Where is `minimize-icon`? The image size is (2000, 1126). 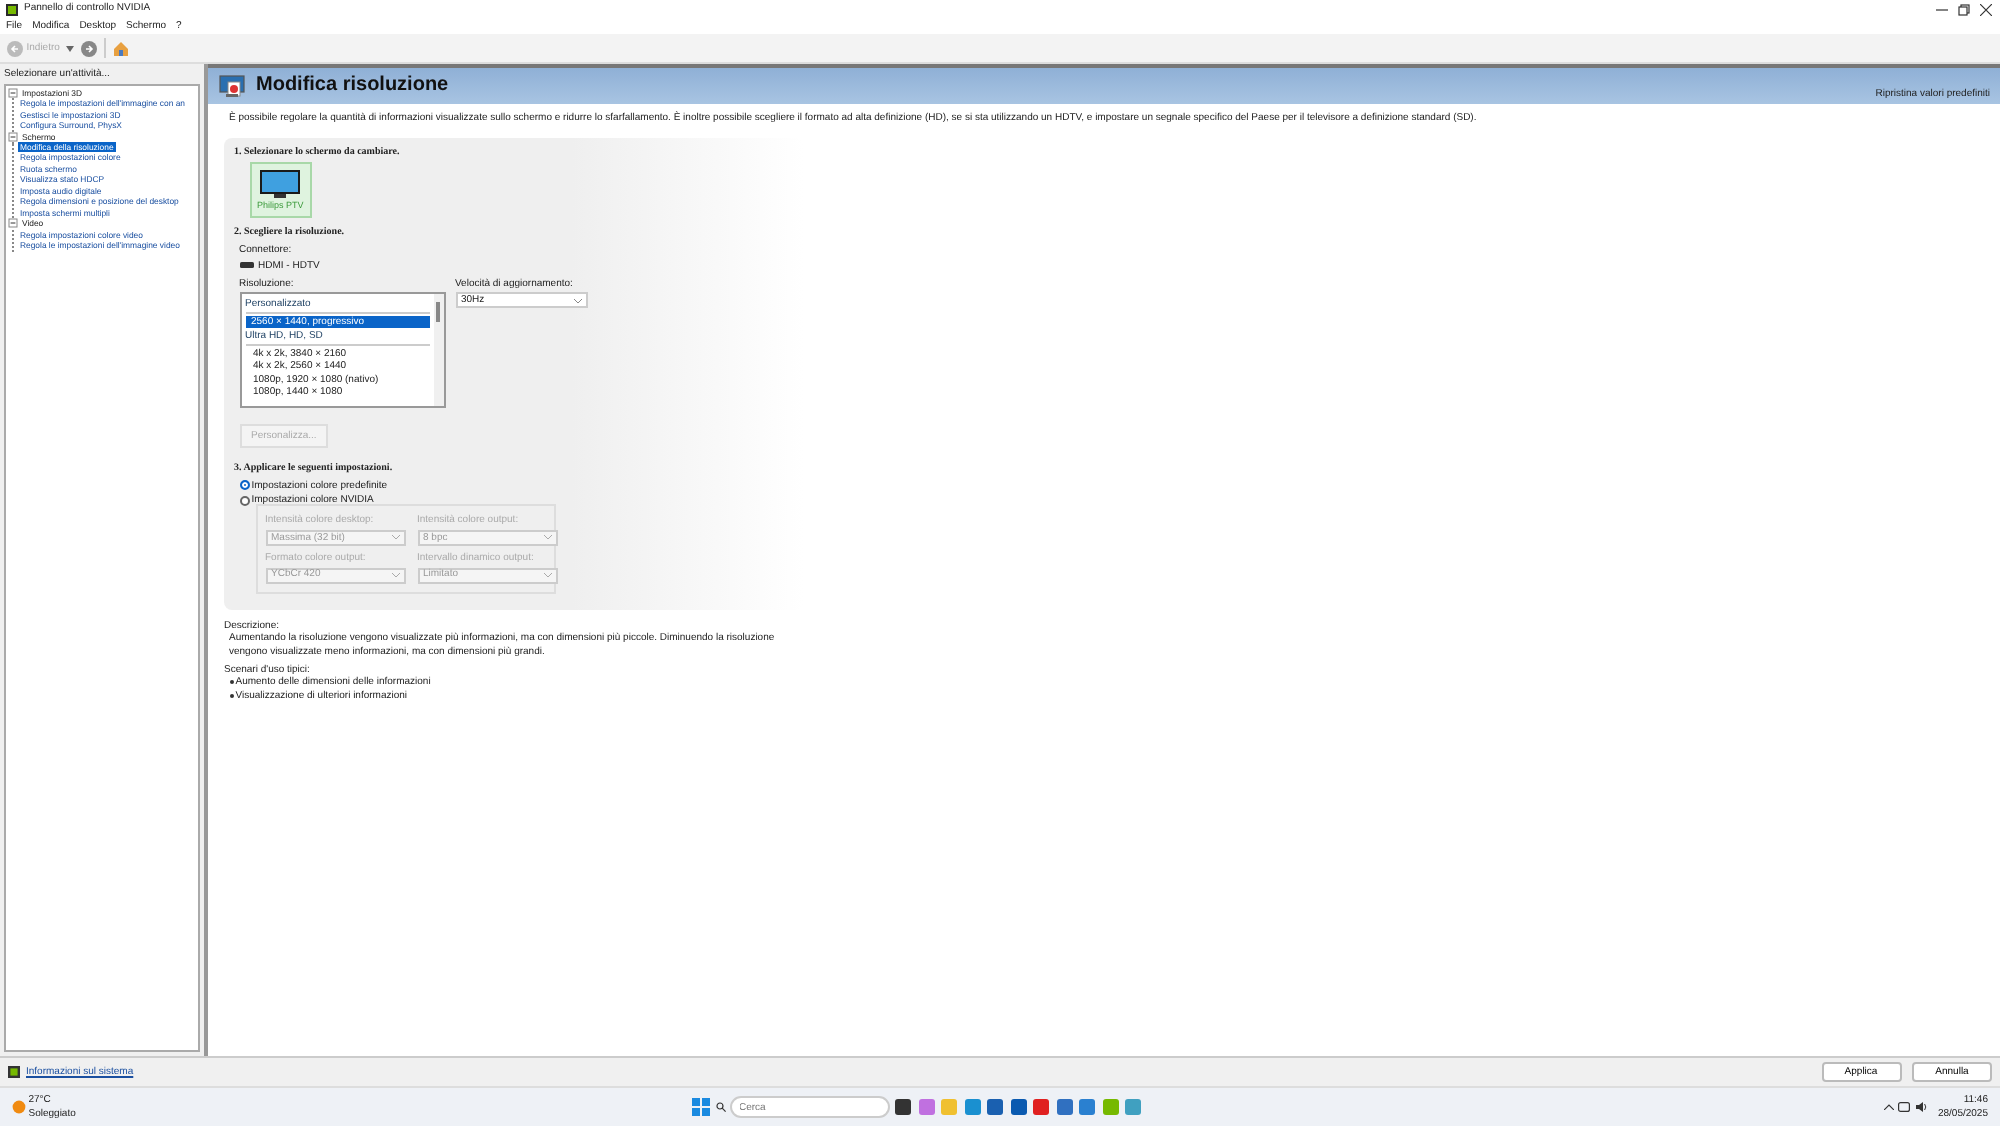
minimize-icon is located at coordinates (1941, 9).